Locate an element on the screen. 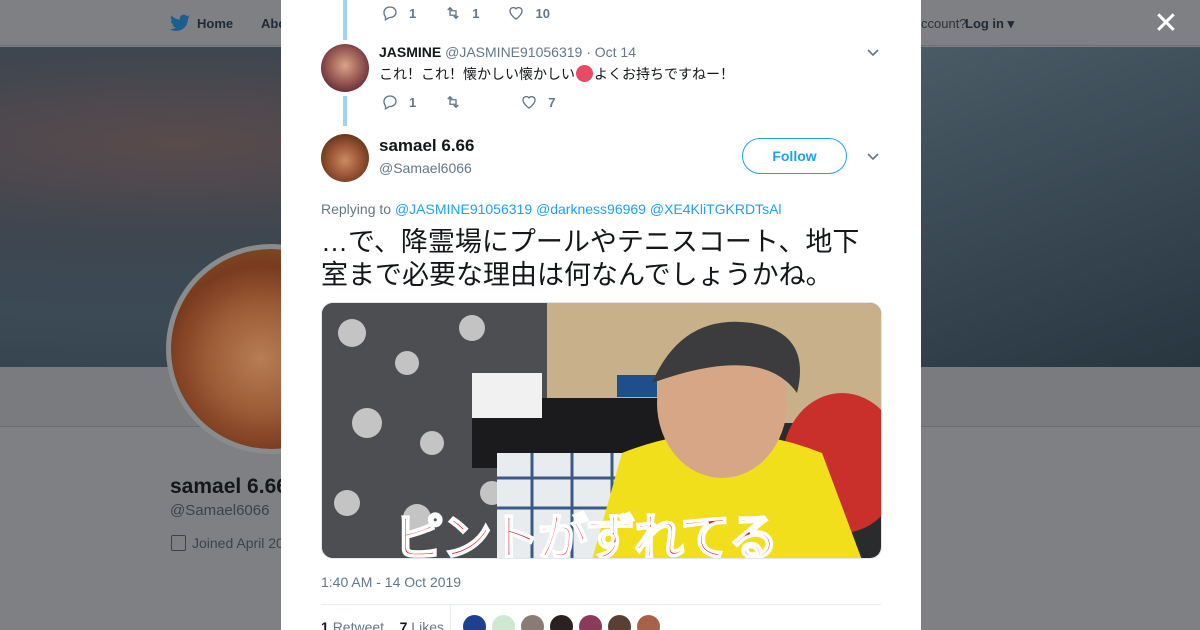 This screenshot has height=630, width=1200. face-emoji-icon is located at coordinates (584, 73).